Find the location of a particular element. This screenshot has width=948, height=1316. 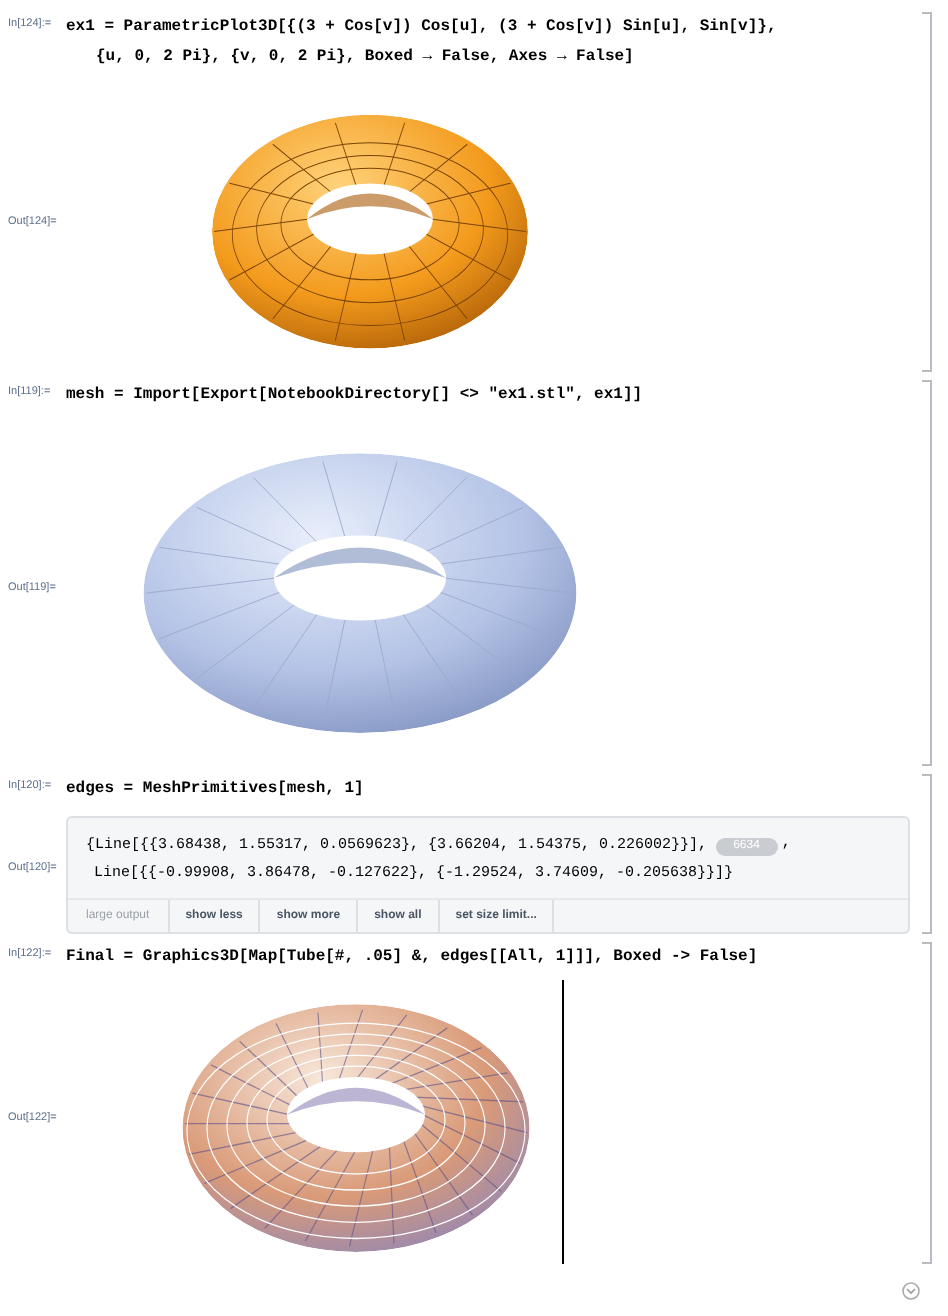

code-line: edges = MeshPrimitives[mesh, 1] is located at coordinates (215, 789).